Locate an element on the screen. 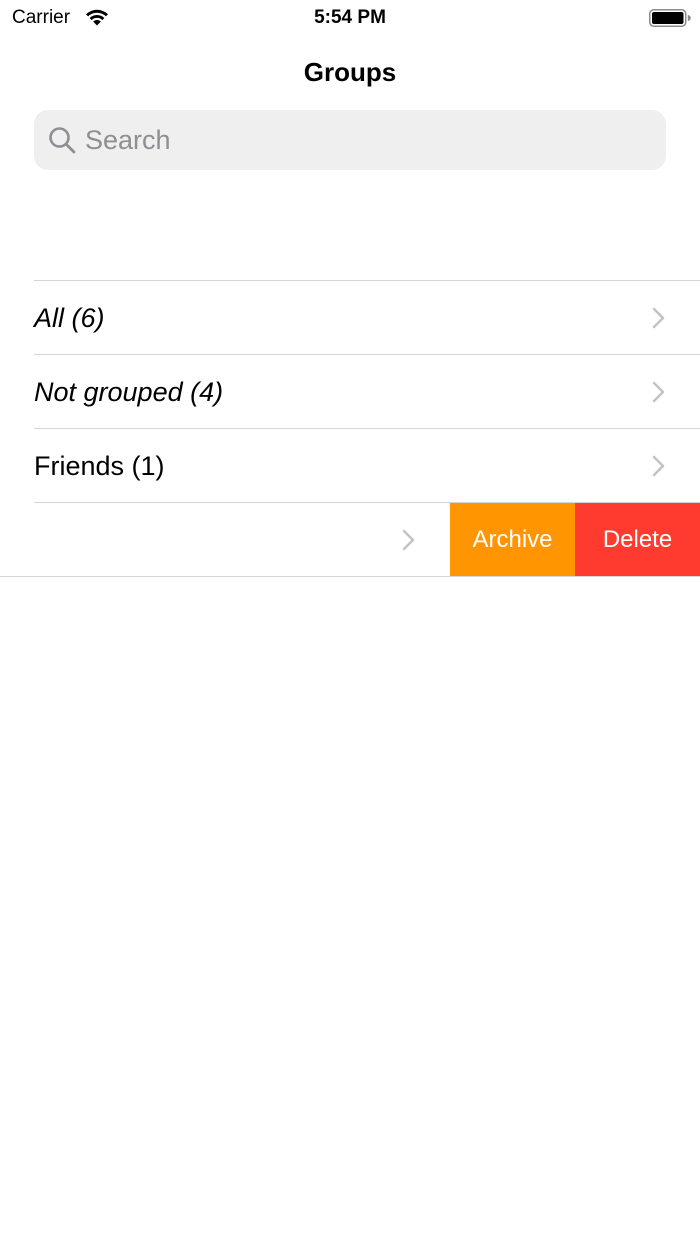  group-label: Not grouped (4) is located at coordinates (129, 392).